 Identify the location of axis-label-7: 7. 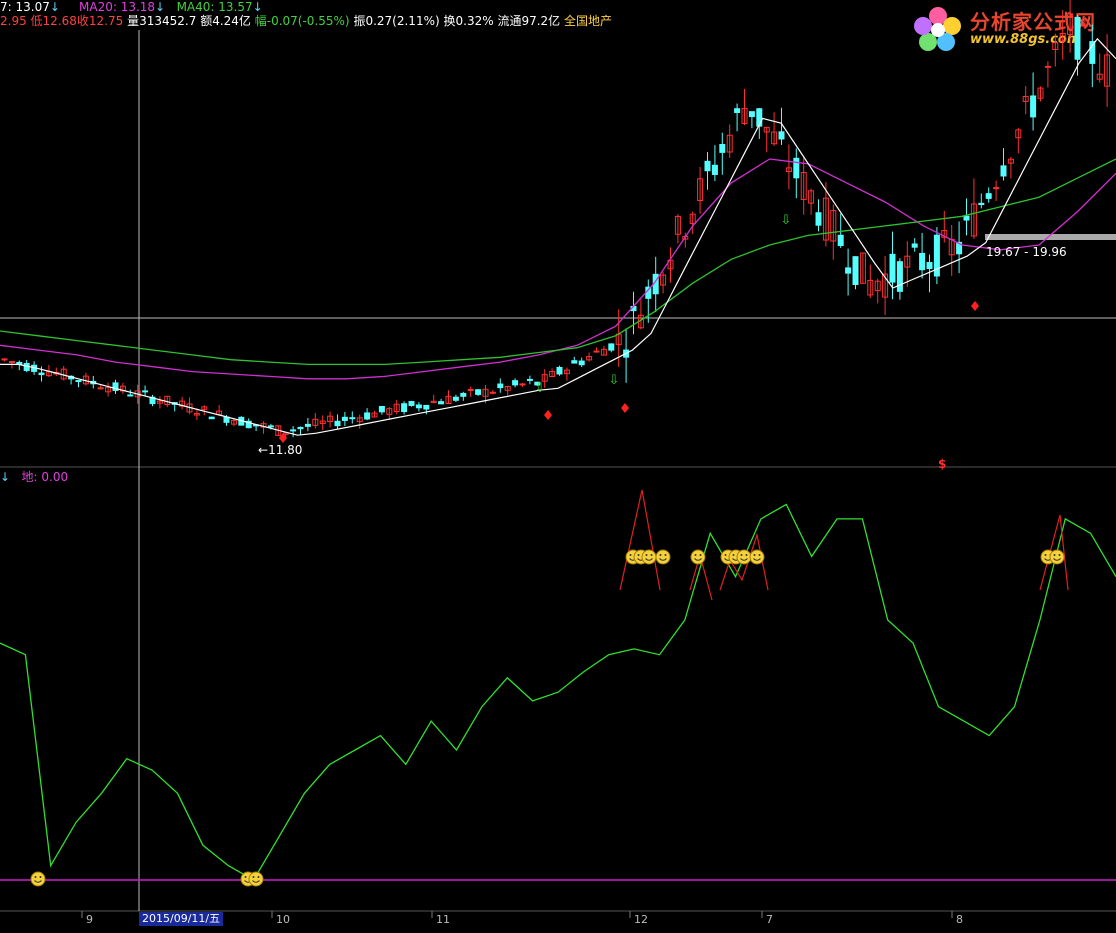
(769, 919).